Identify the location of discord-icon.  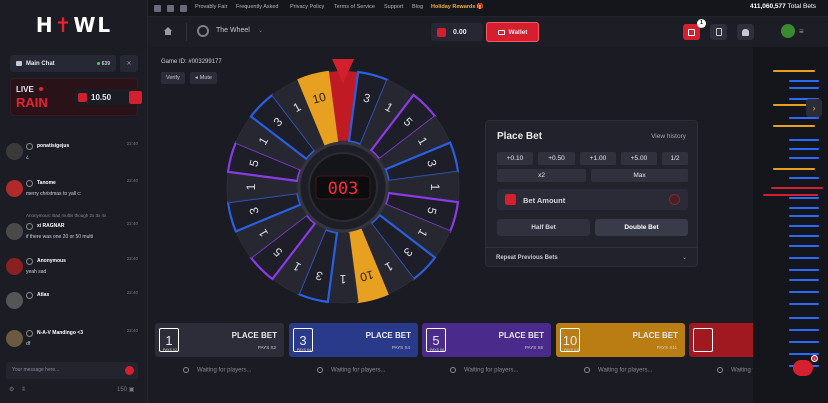
(170, 8).